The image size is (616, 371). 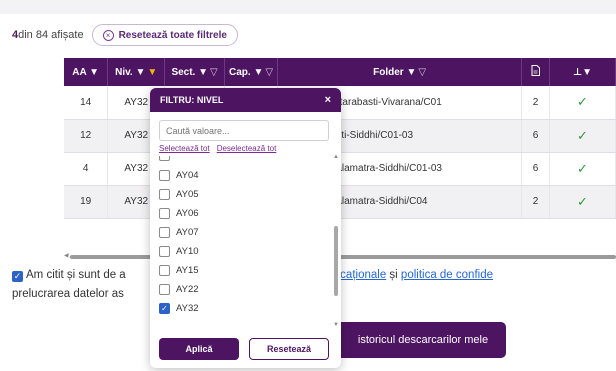 I want to click on file-icon, so click(x=536, y=70).